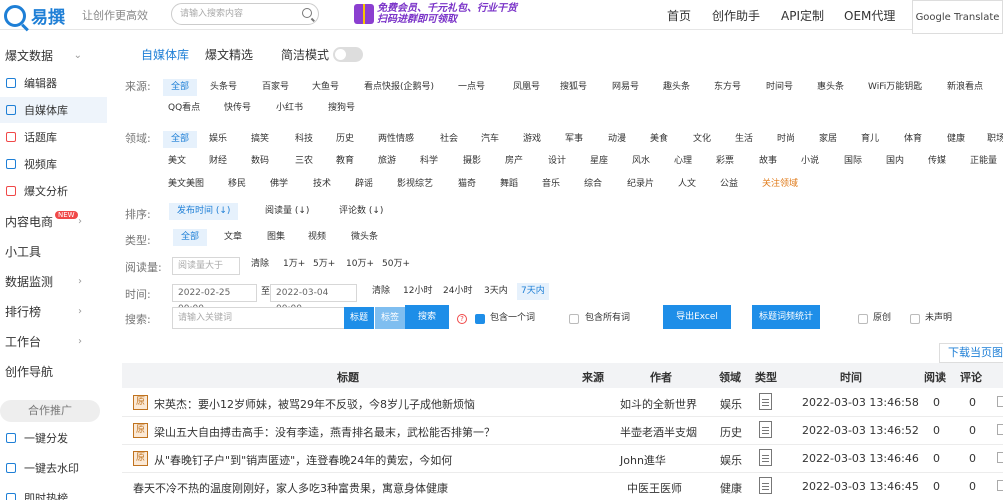  Describe the element at coordinates (348, 377) in the screenshot. I see `col-title: 标题` at that location.